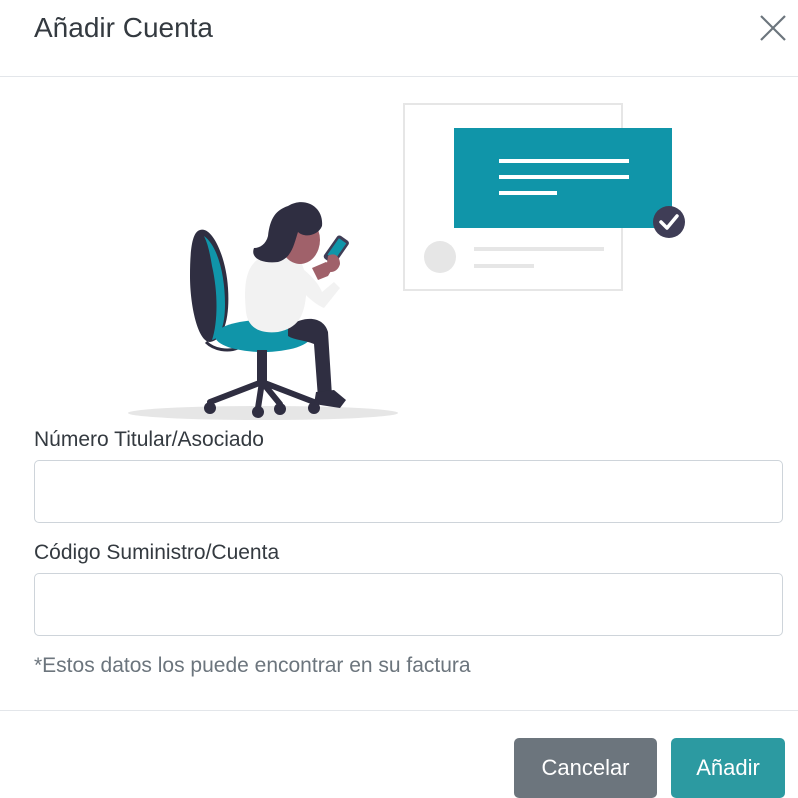 This screenshot has width=798, height=798. Describe the element at coordinates (124, 27) in the screenshot. I see `modal-title: Añadir Cuenta` at that location.